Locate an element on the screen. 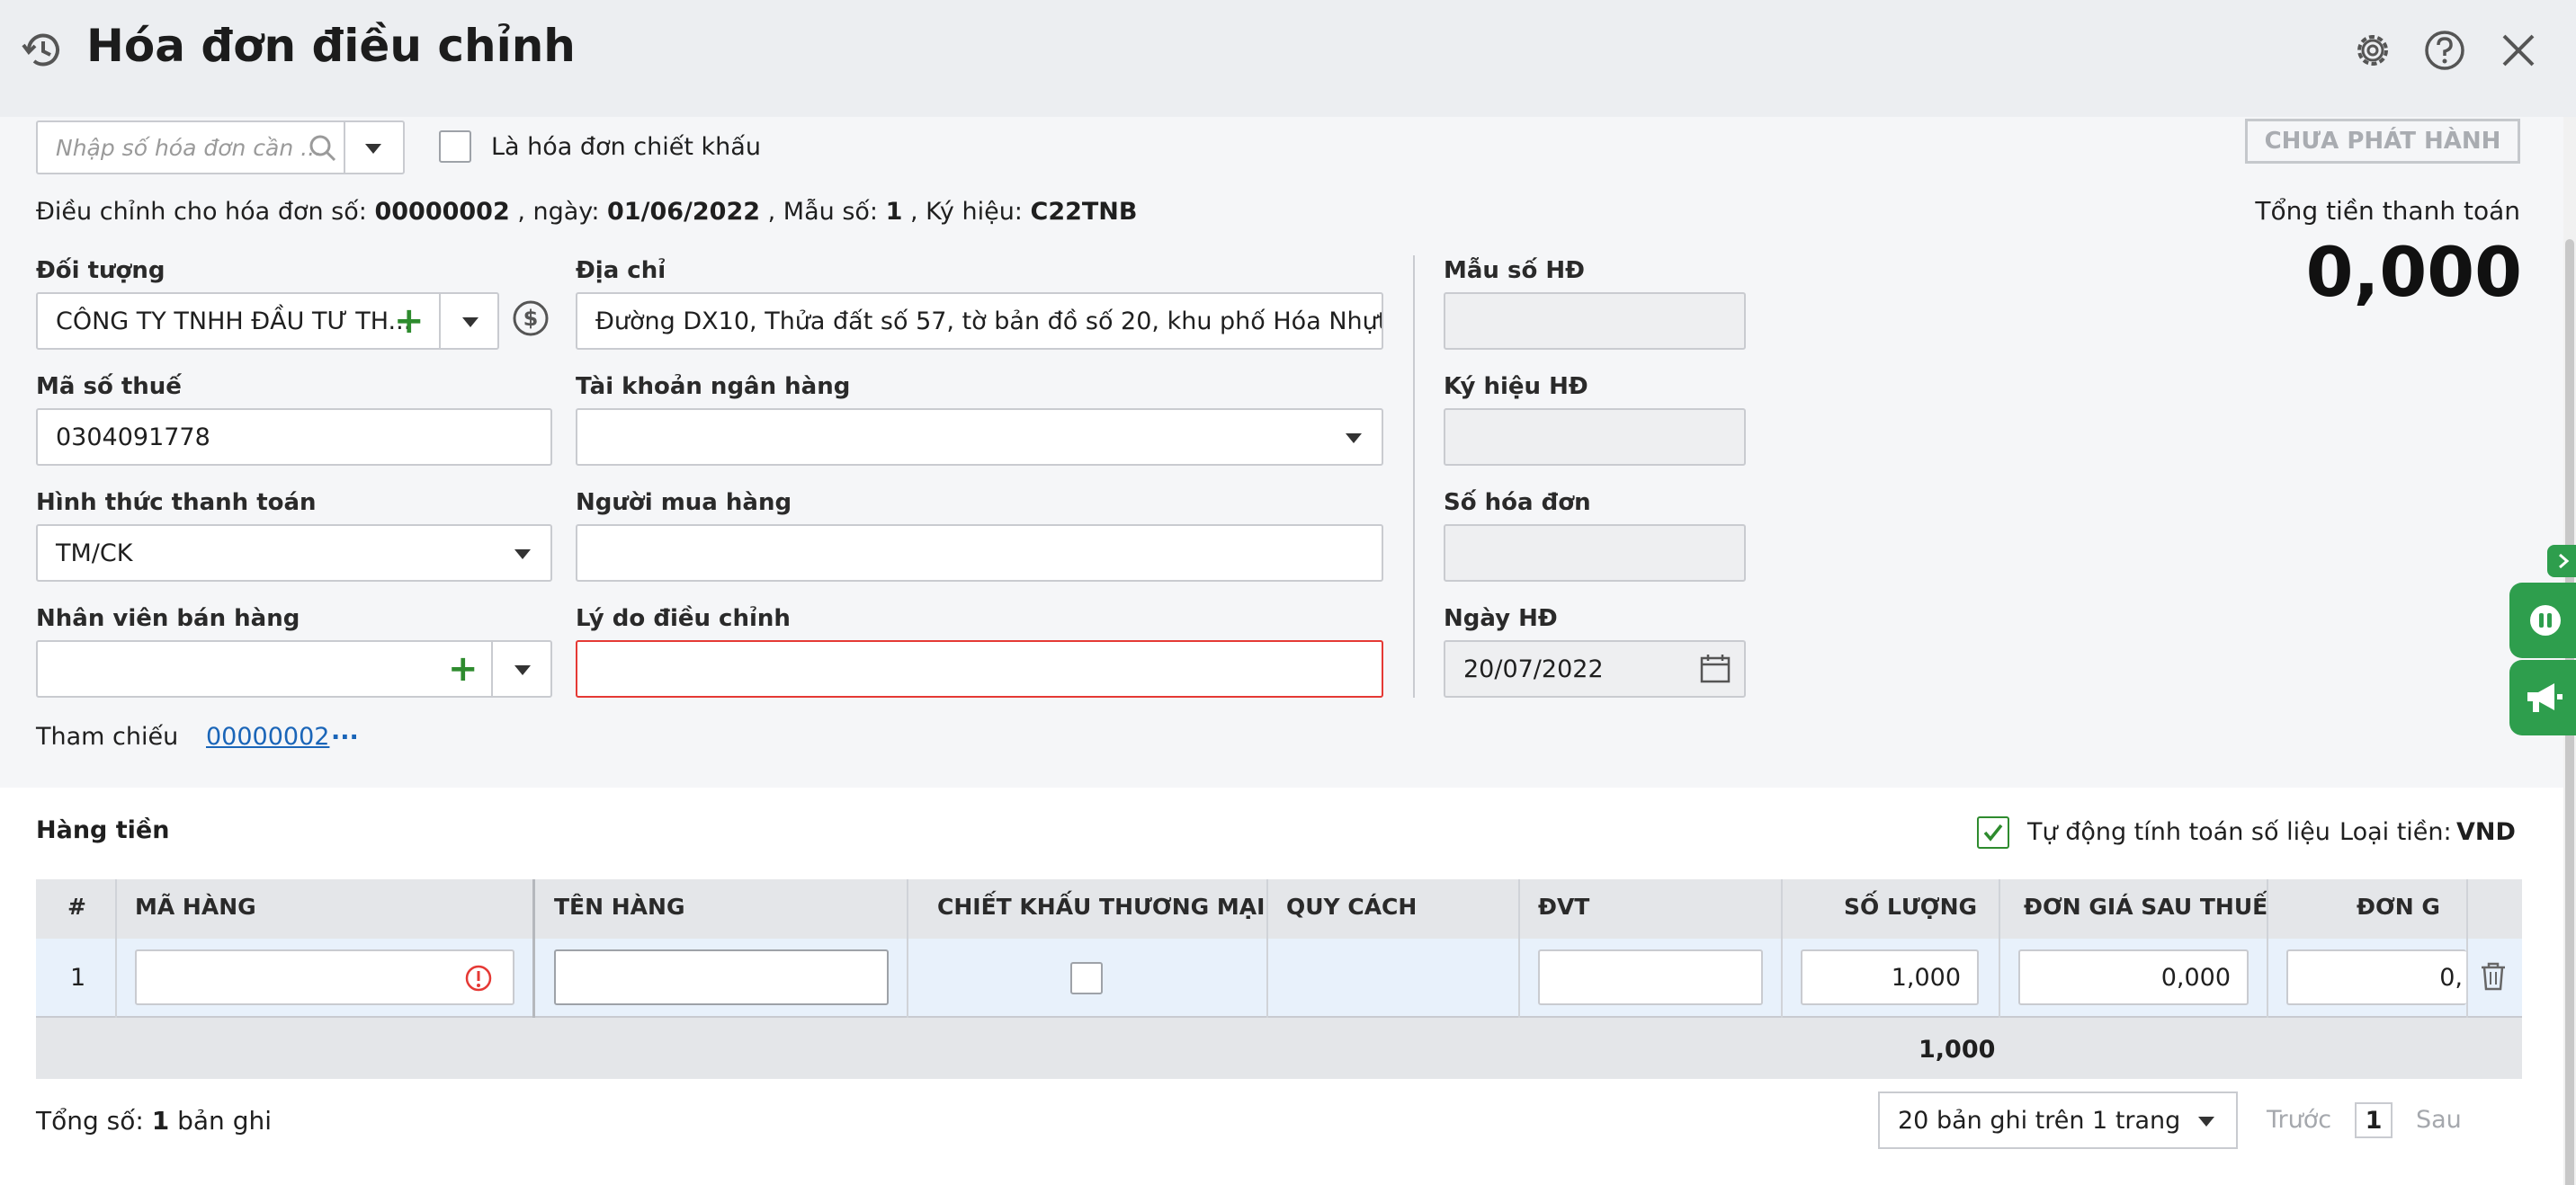  prev-page-button: Trước is located at coordinates (2299, 1120).